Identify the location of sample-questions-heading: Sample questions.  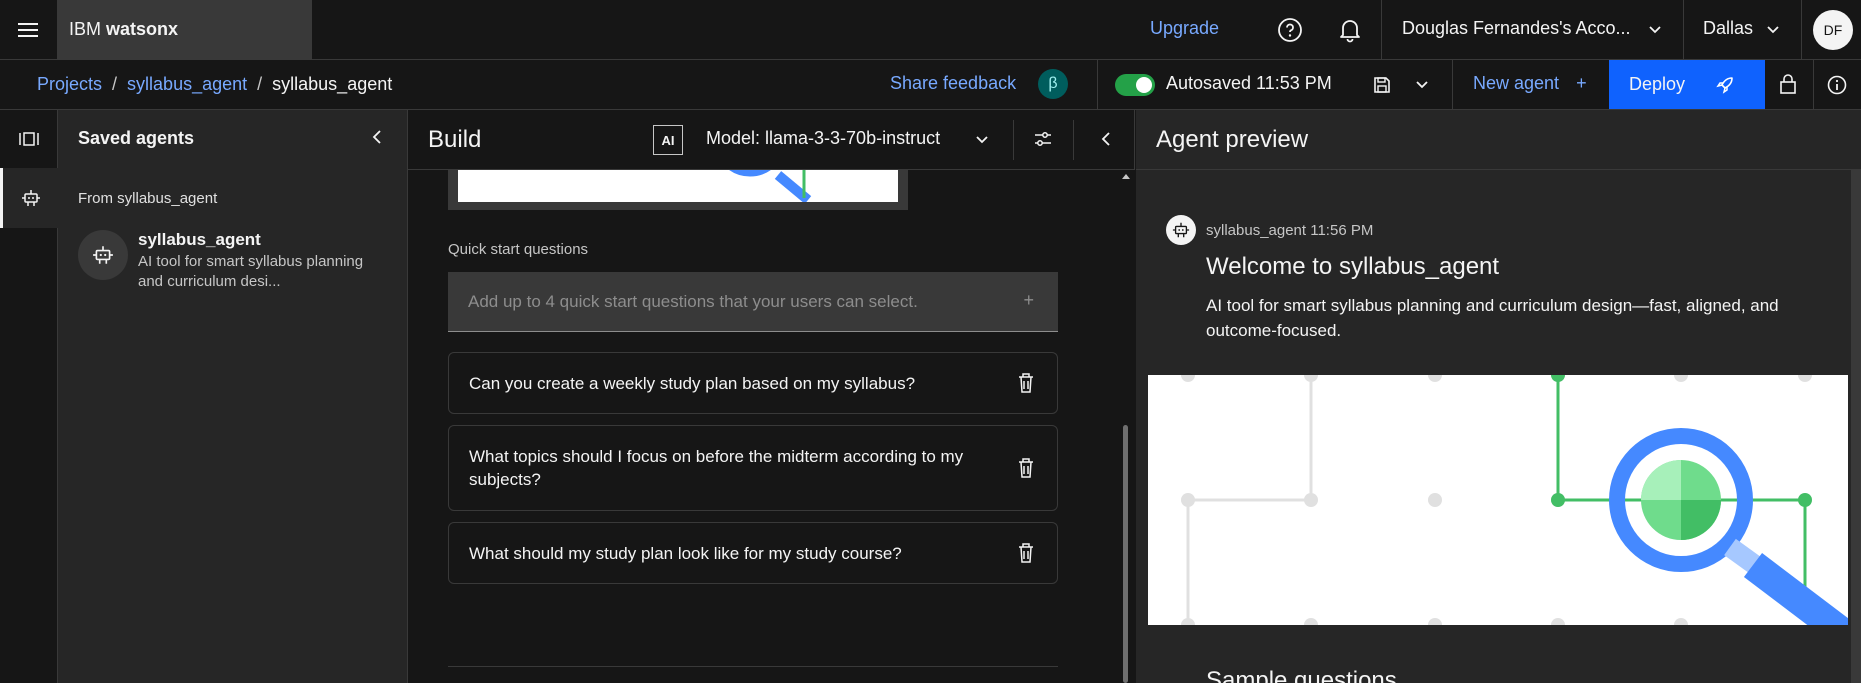
(1301, 675).